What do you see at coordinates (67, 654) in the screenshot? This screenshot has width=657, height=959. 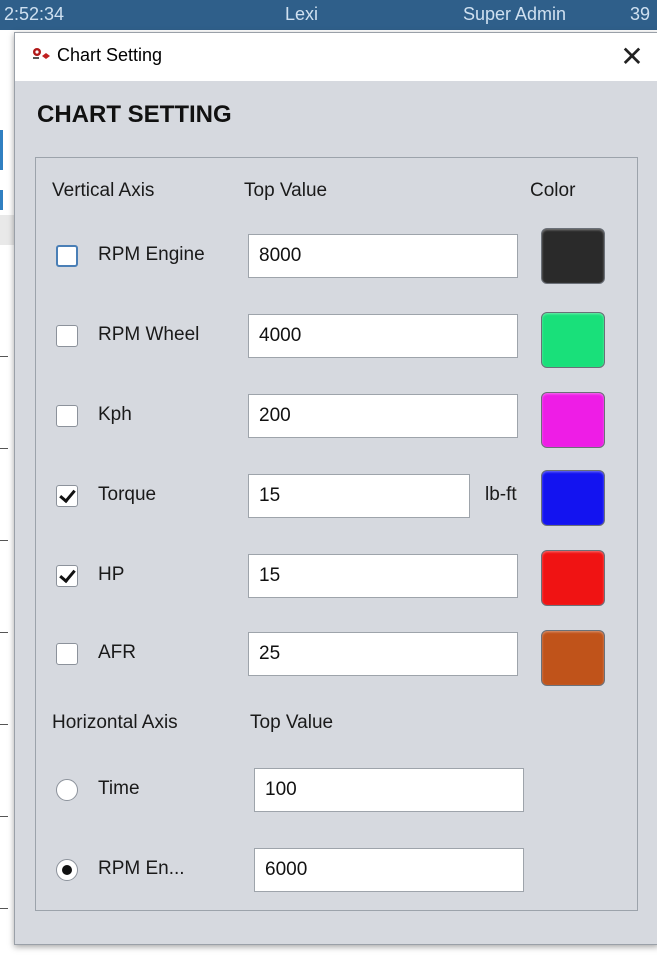 I see `afr-checkbox` at bounding box center [67, 654].